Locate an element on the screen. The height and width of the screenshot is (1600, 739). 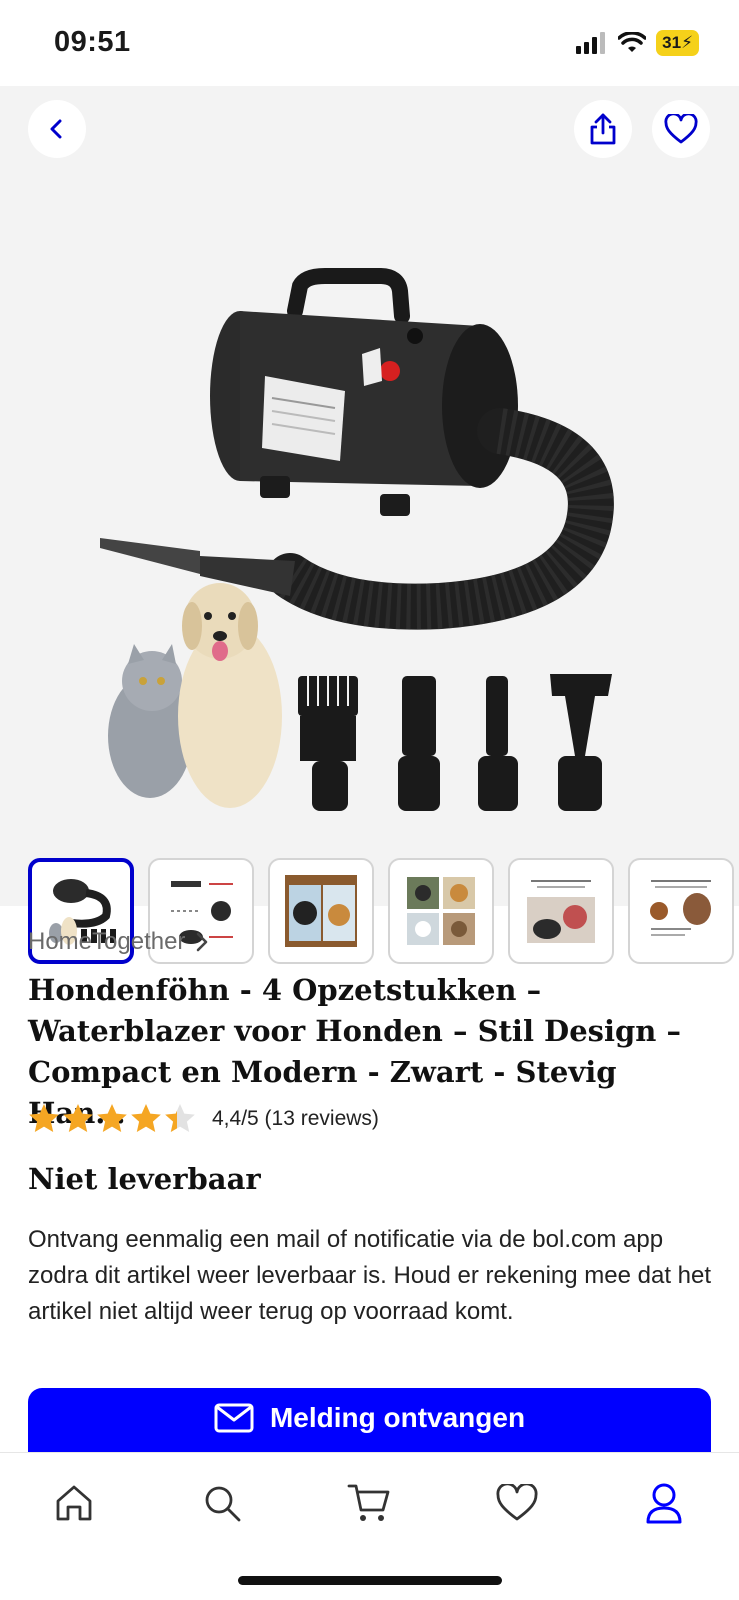
nav-account is located at coordinates (664, 1503).